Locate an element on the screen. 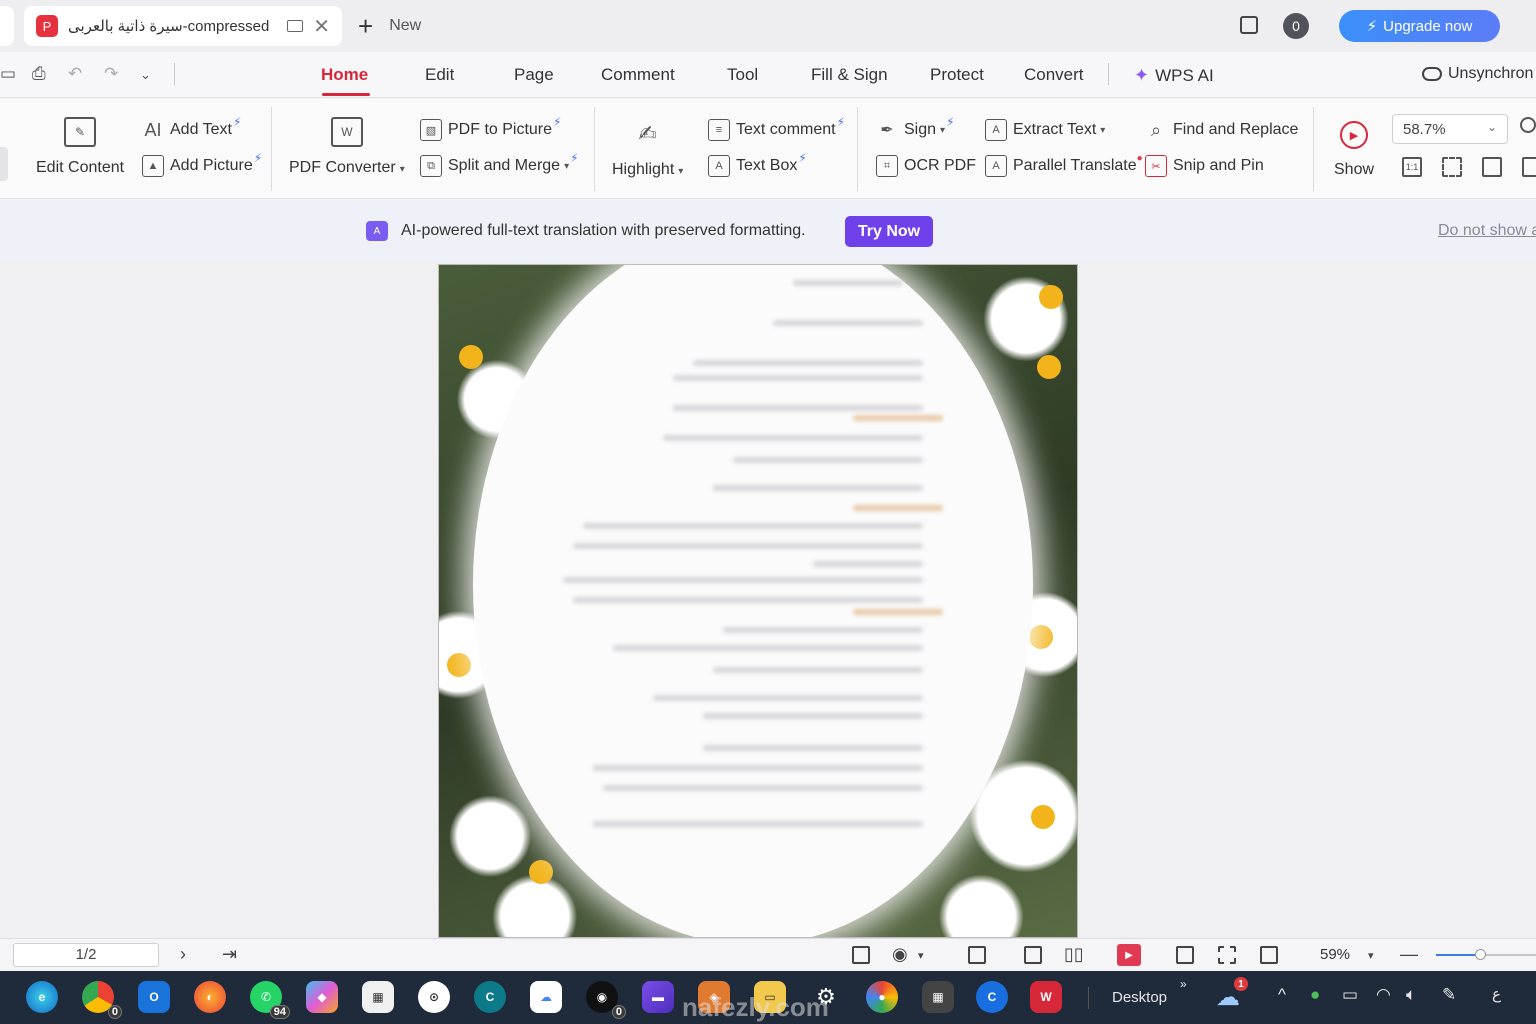 The image size is (1536, 1024). page-view-icon is located at coordinates (861, 955).